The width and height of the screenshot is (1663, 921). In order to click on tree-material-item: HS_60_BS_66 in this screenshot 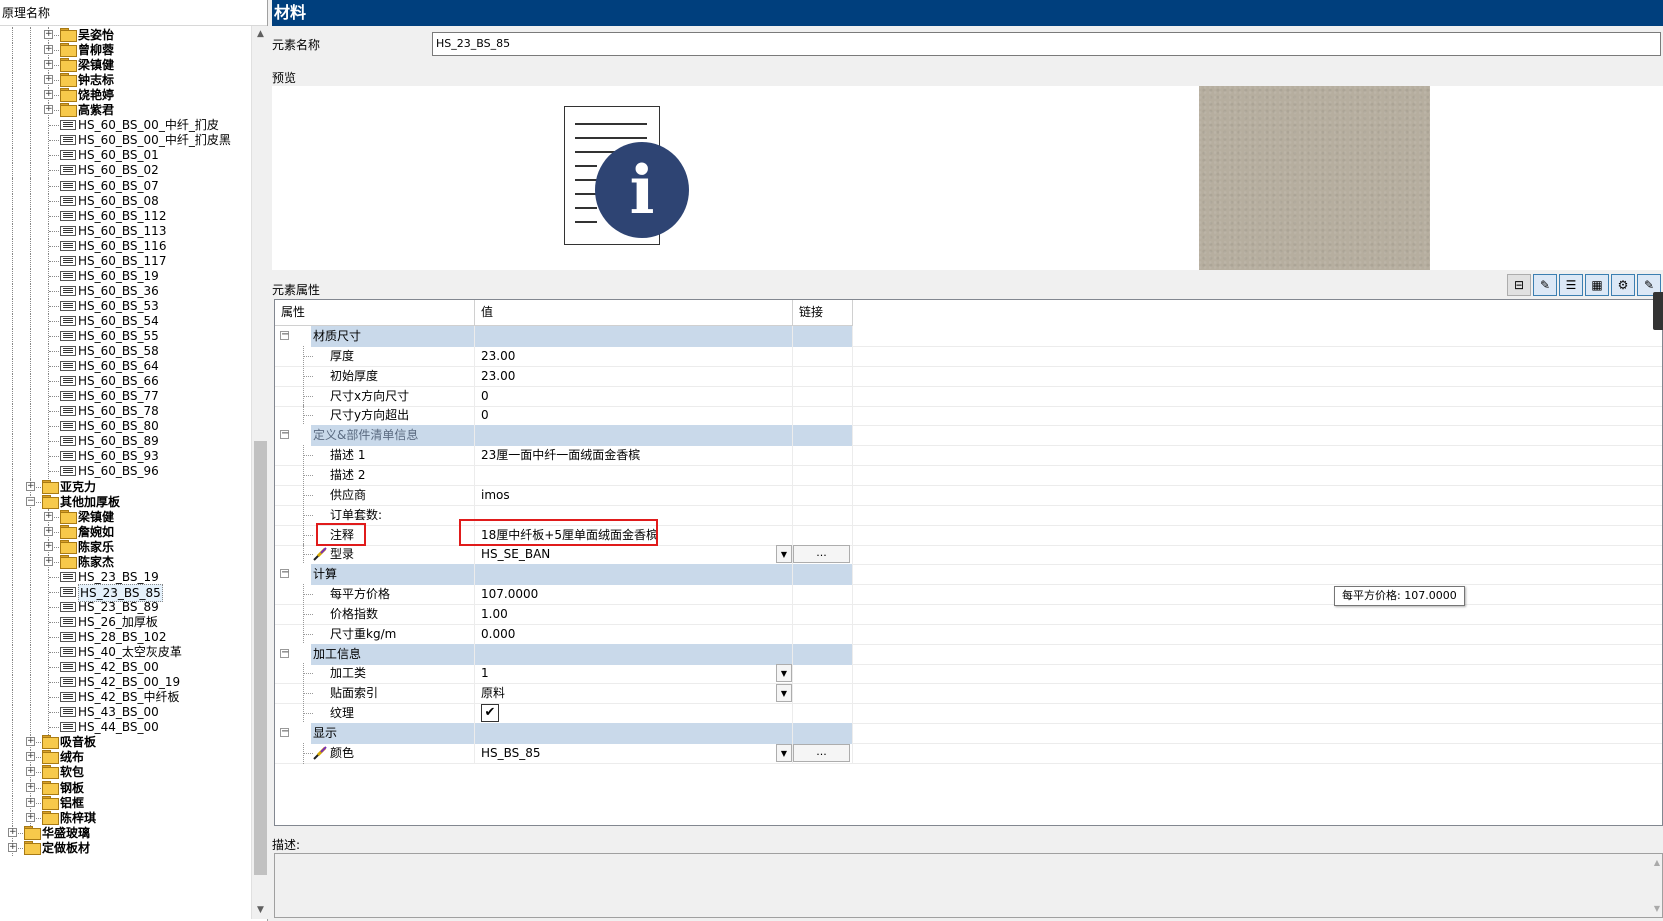, I will do `click(125, 381)`.